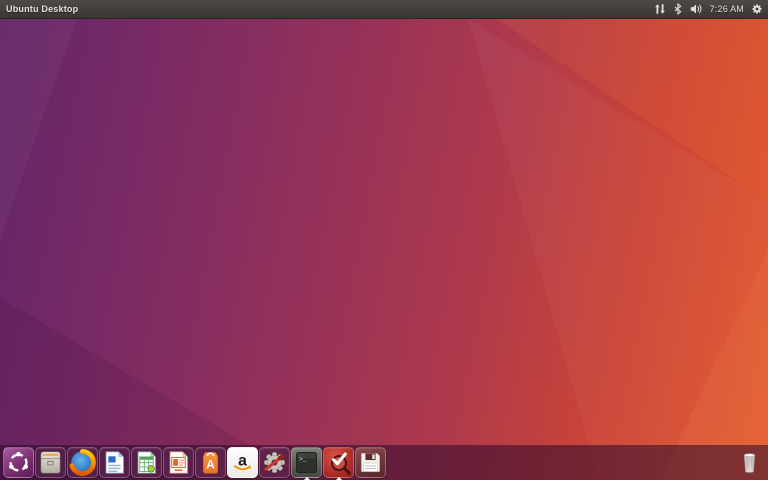 The height and width of the screenshot is (480, 768). I want to click on firefox-icon, so click(82, 462).